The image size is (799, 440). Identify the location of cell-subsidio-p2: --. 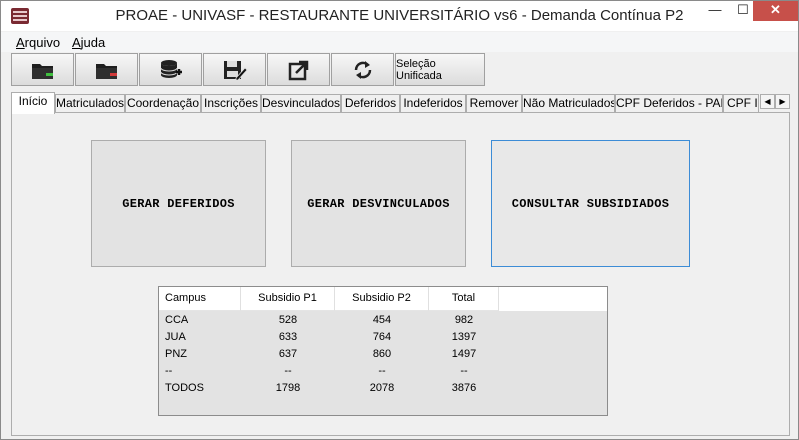
(382, 371).